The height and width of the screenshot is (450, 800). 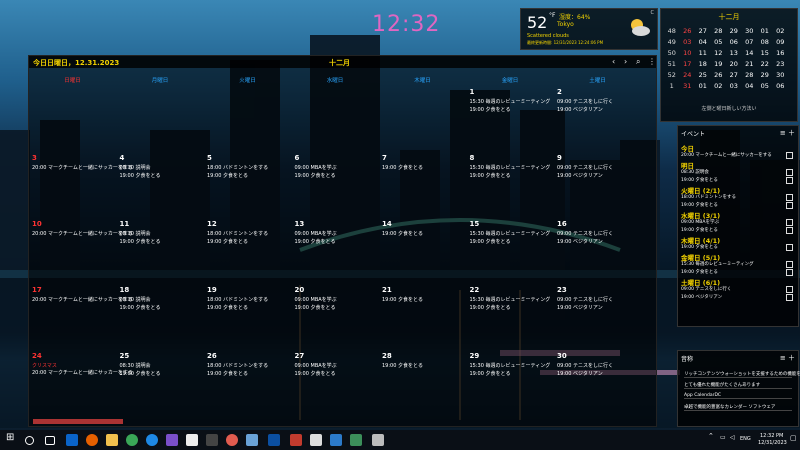 What do you see at coordinates (296, 440) in the screenshot?
I see `red-app-icon` at bounding box center [296, 440].